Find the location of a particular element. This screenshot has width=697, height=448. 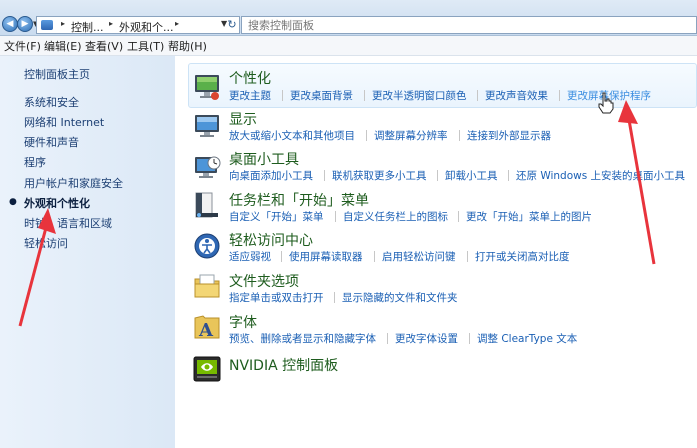

taskbar-icon is located at coordinates (207, 205).